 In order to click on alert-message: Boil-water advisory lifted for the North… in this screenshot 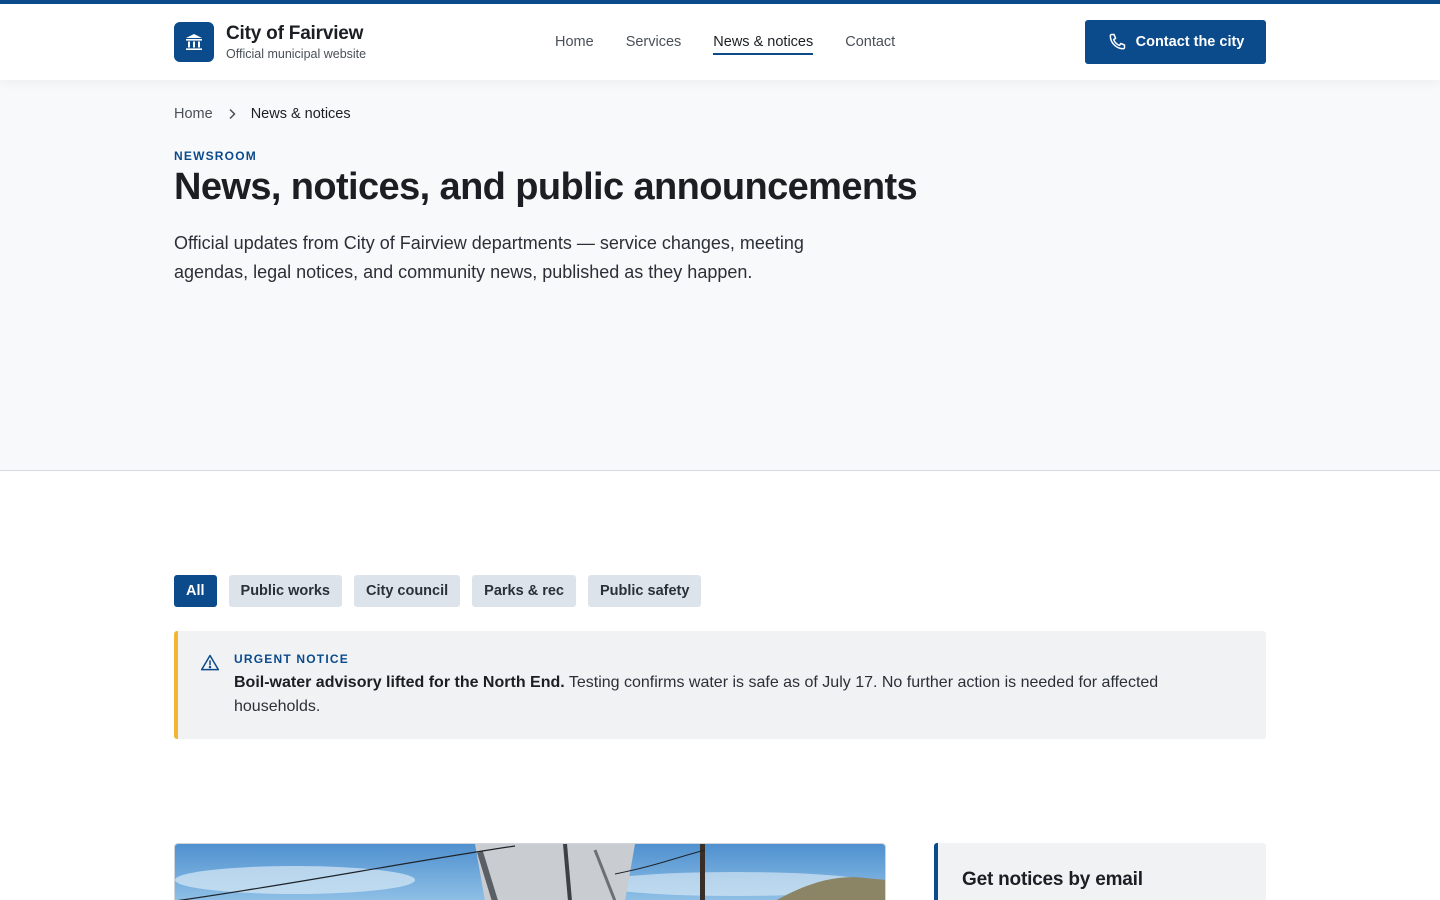, I will do `click(729, 695)`.